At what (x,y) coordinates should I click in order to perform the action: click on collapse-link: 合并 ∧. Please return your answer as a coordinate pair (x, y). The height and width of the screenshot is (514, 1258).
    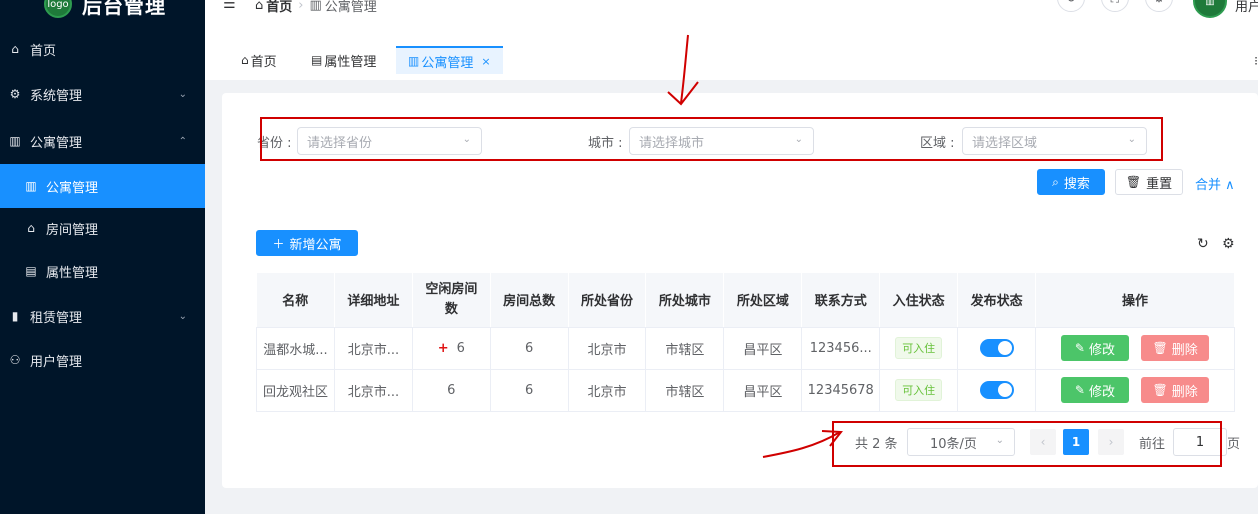
    Looking at the image, I should click on (1215, 183).